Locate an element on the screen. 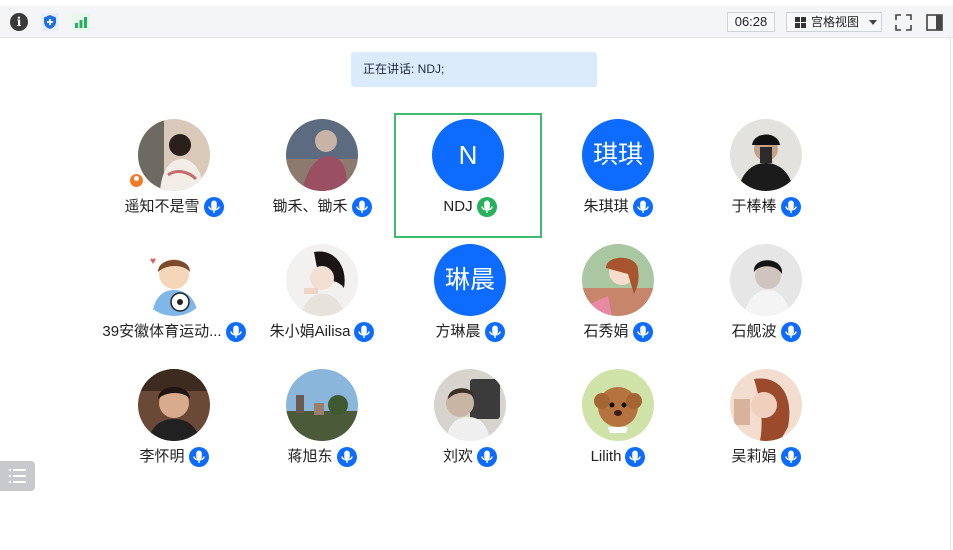  participant-tile: 琪琪朱琪琪 is located at coordinates (618, 175).